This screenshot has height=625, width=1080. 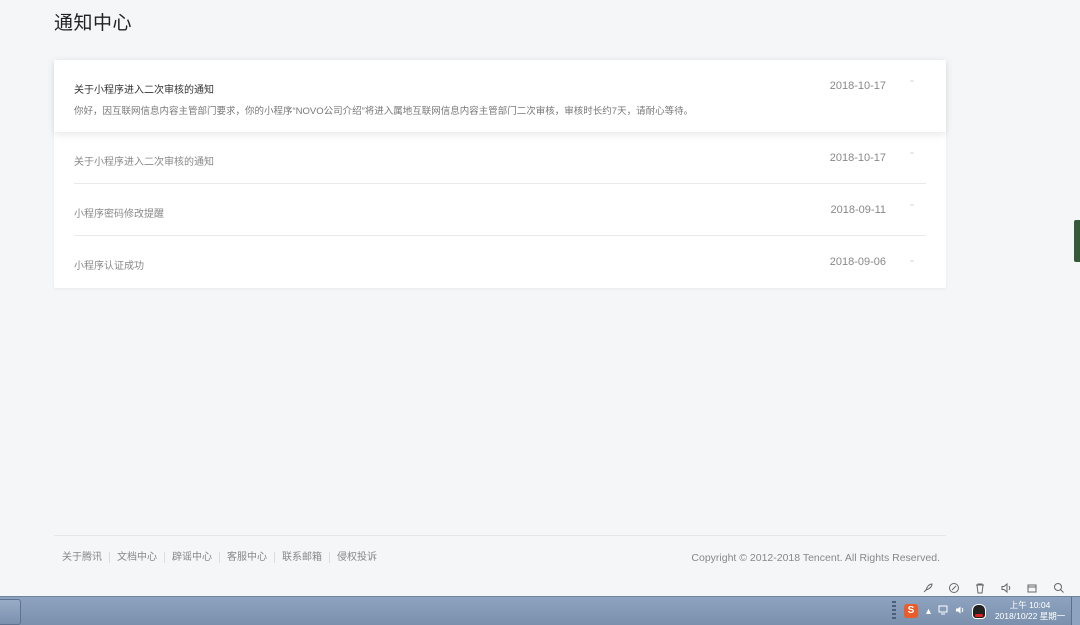 What do you see at coordinates (500, 210) in the screenshot?
I see `notice-item: 小程序密码修改提醒 2018-09-11 ⌃` at bounding box center [500, 210].